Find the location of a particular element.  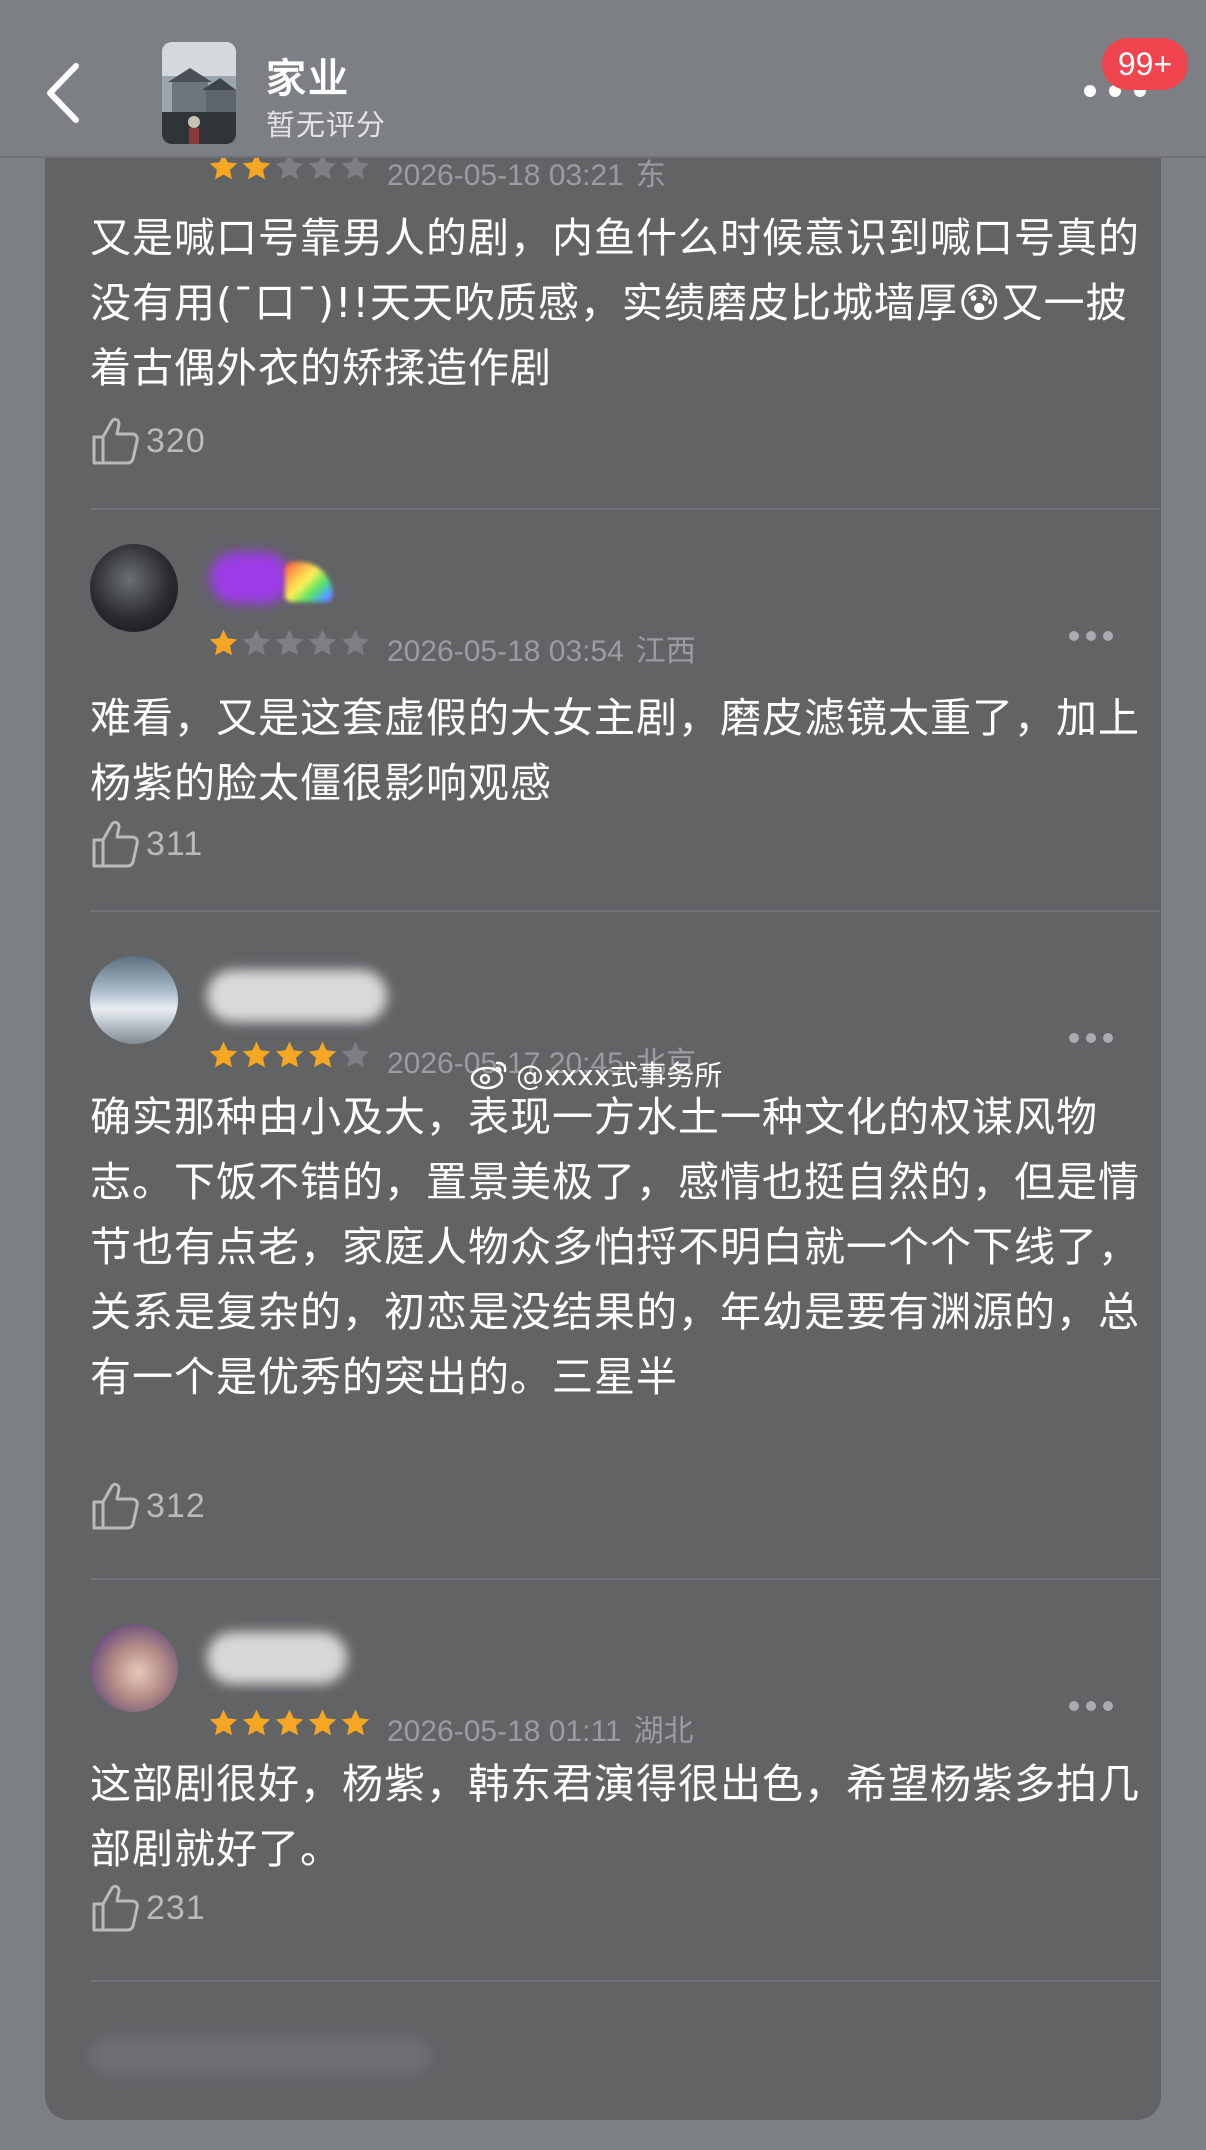

review-meta: 2026-05-18 03:54 江西 is located at coordinates (541, 648).